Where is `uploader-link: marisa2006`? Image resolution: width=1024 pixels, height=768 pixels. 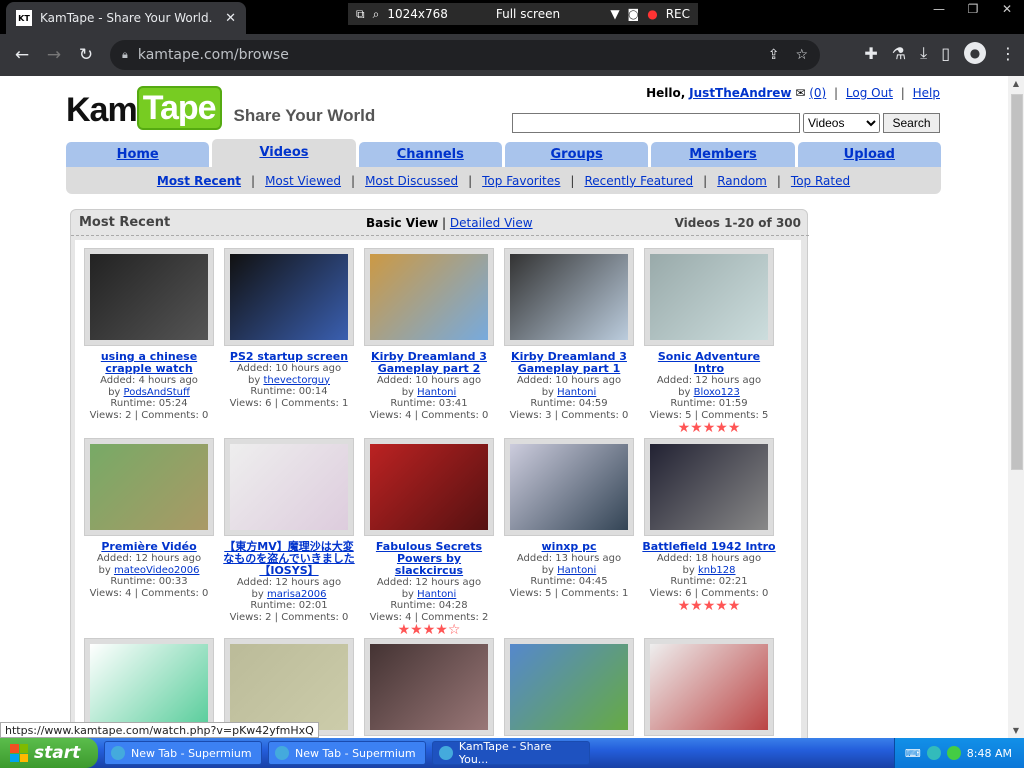 uploader-link: marisa2006 is located at coordinates (297, 594).